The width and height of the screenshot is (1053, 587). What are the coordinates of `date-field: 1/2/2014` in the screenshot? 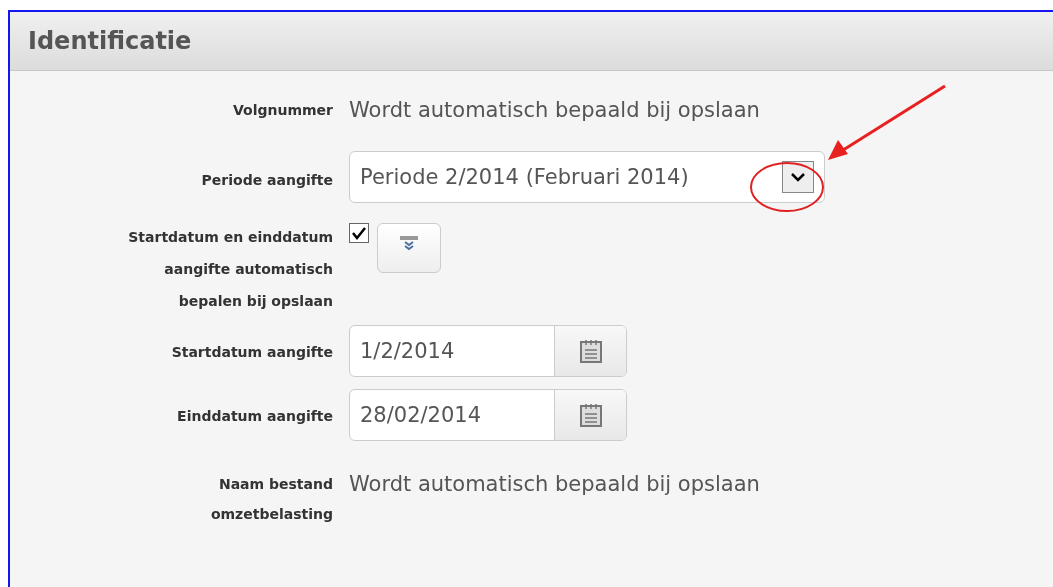 It's located at (452, 351).